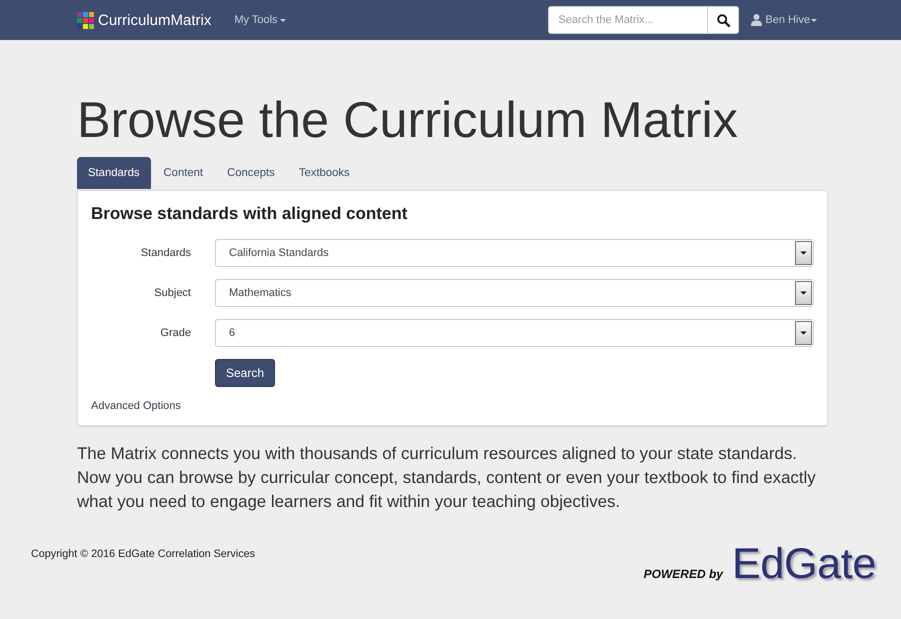 The height and width of the screenshot is (619, 901). Describe the element at coordinates (514, 333) in the screenshot. I see `dropdown-select: 6` at that location.